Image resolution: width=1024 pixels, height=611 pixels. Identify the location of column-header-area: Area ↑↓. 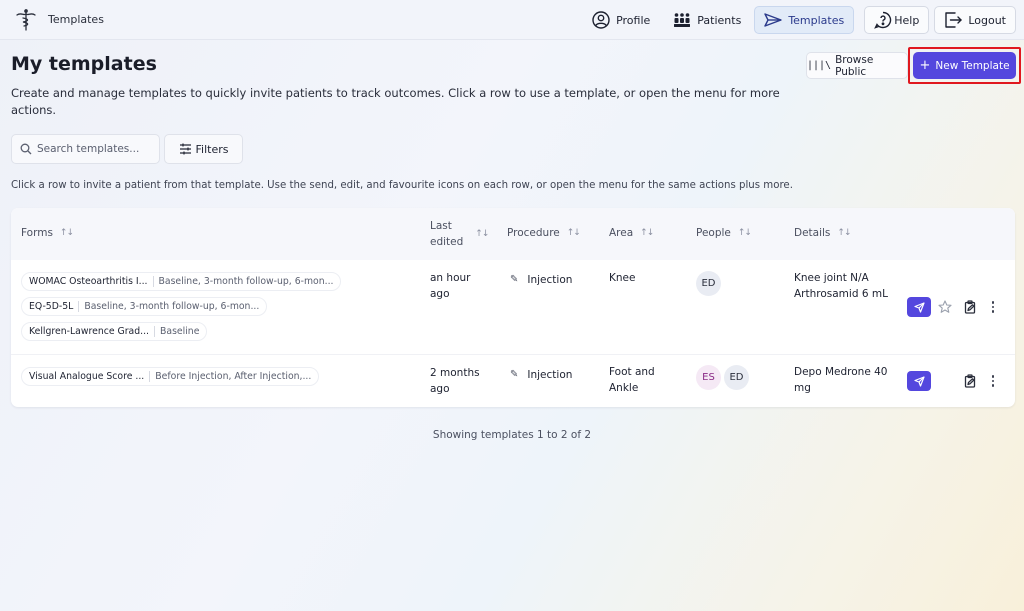
(631, 233).